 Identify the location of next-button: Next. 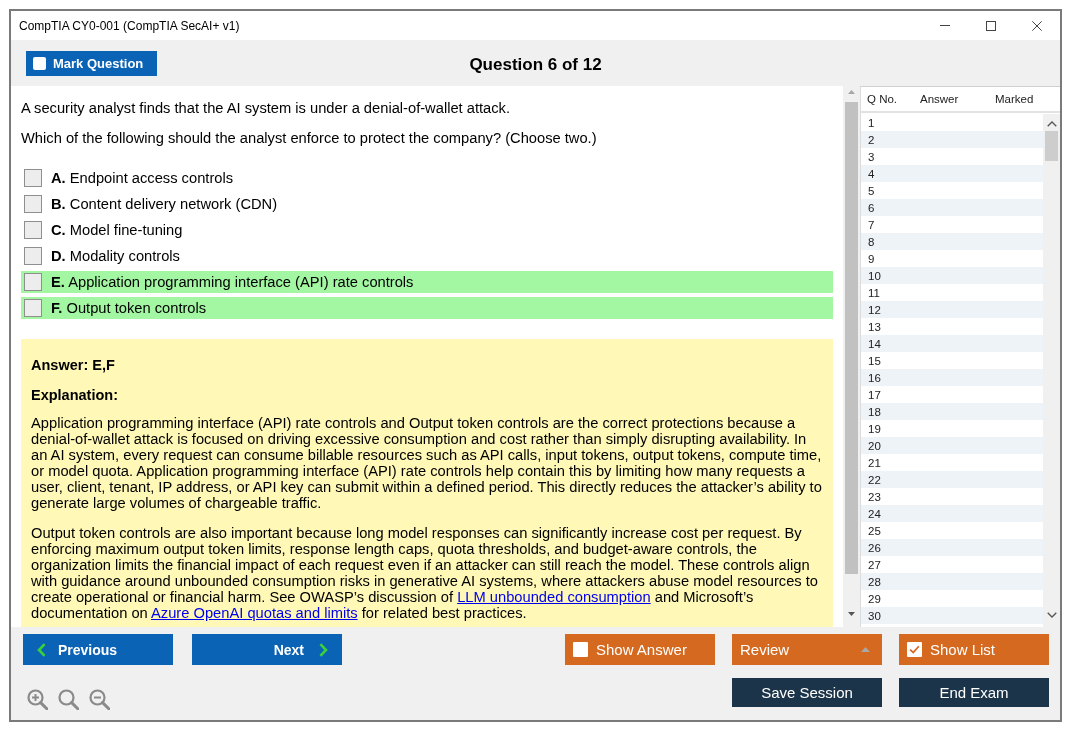
(267, 649).